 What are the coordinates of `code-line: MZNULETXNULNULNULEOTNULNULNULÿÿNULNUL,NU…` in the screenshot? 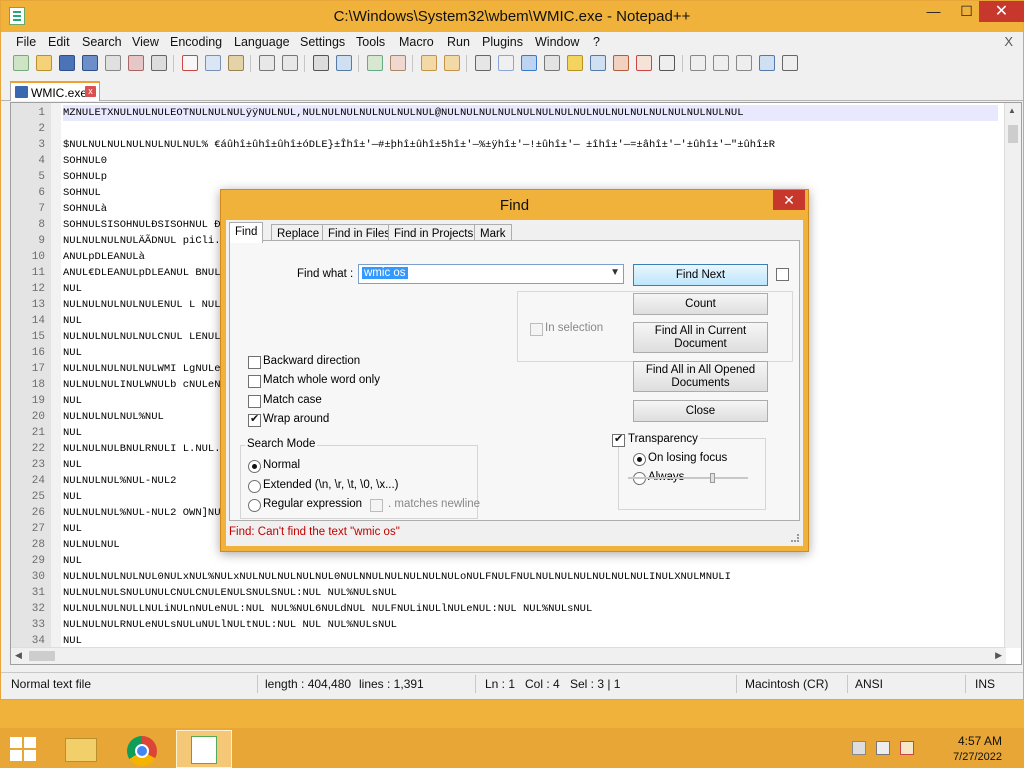 It's located at (530, 113).